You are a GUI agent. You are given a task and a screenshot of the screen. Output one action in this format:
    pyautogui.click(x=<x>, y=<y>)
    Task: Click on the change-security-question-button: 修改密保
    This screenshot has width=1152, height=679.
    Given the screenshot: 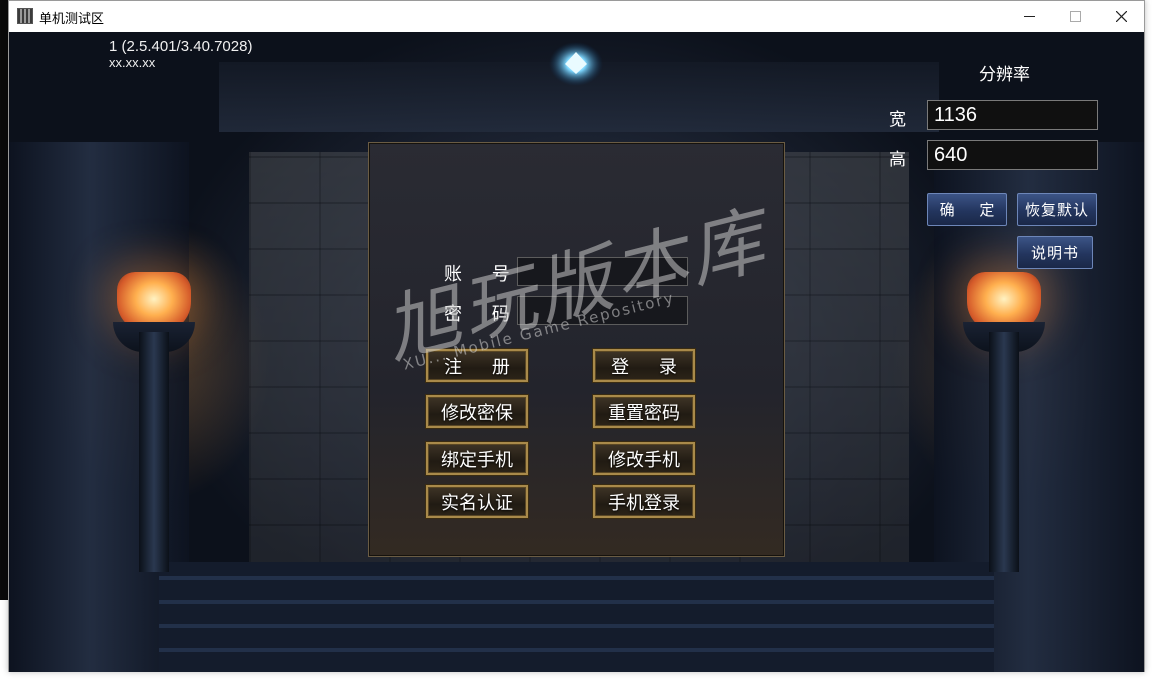 What is the action you would take?
    pyautogui.click(x=477, y=411)
    